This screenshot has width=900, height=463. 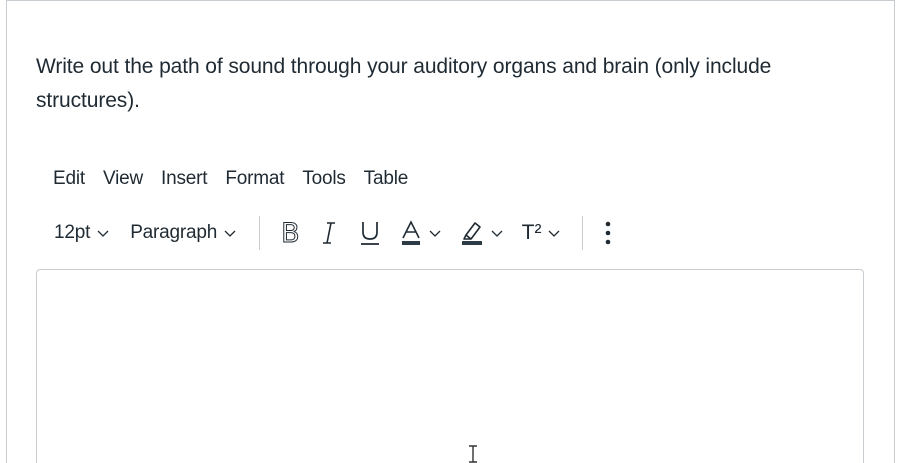 What do you see at coordinates (411, 233) in the screenshot?
I see `text-color-icon` at bounding box center [411, 233].